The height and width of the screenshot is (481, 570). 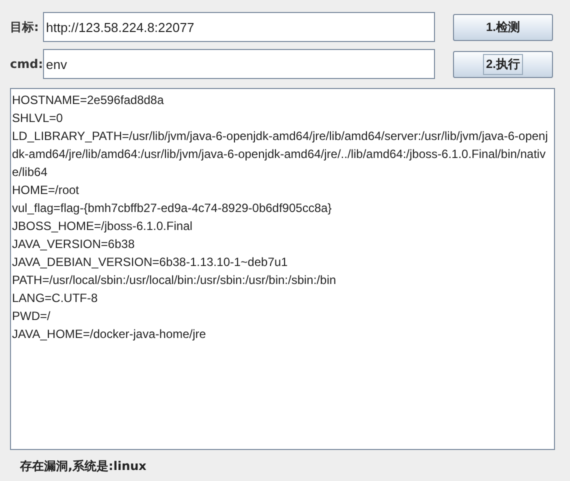 I want to click on target-field: http://123.58.224.8:22077, so click(x=239, y=27).